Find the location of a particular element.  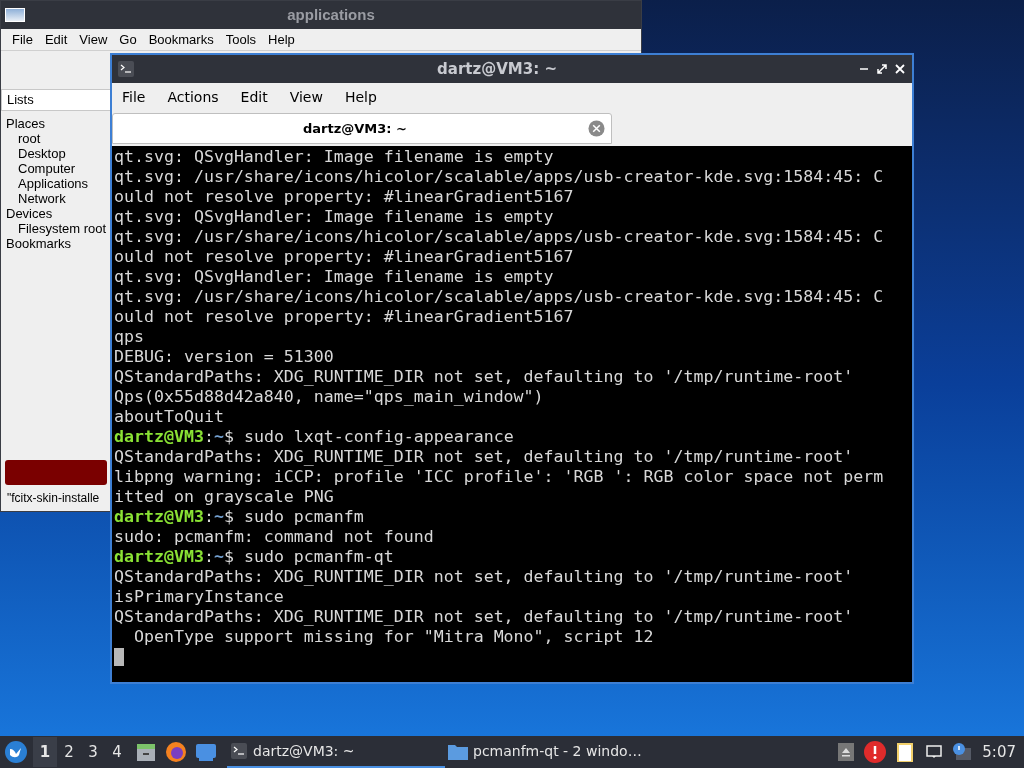

tree-item: Places is located at coordinates (56, 123).